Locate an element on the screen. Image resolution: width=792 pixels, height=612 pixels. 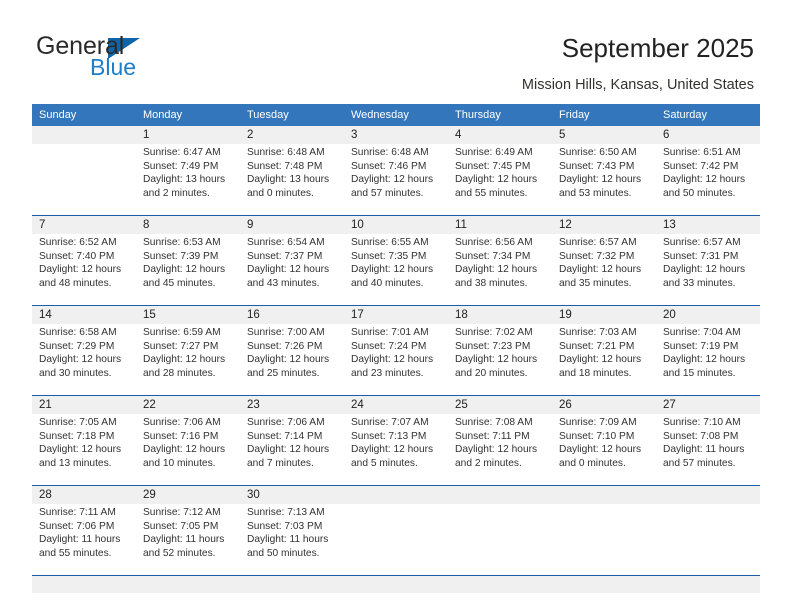
day-sunset-text: Sunset: 7:24 PM is located at coordinates (389, 346).